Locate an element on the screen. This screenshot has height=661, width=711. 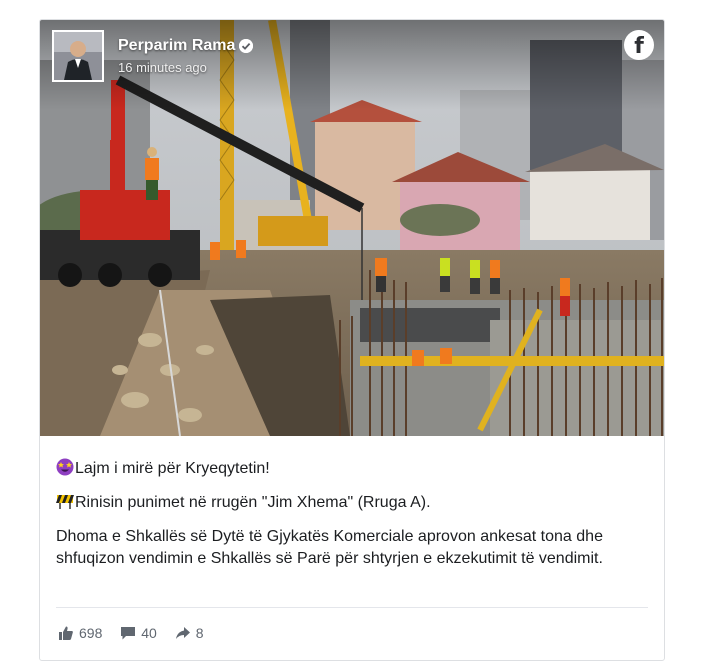
comments-count: 40 is located at coordinates (138, 633).